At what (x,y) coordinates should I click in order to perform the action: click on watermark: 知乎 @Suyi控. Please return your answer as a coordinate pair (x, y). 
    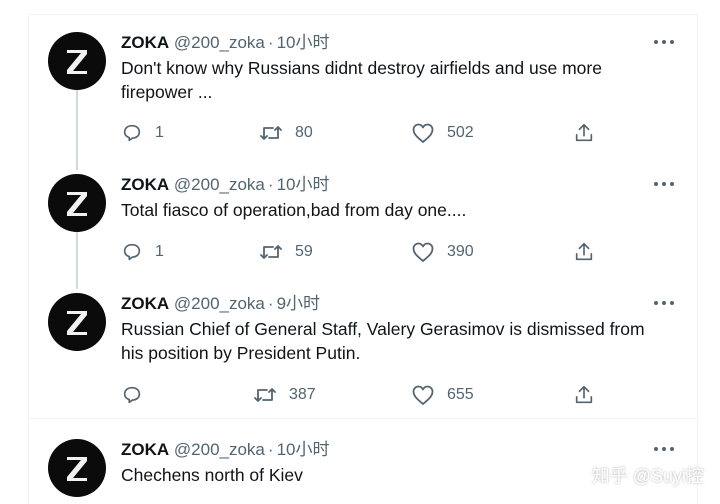
    Looking at the image, I should click on (647, 476).